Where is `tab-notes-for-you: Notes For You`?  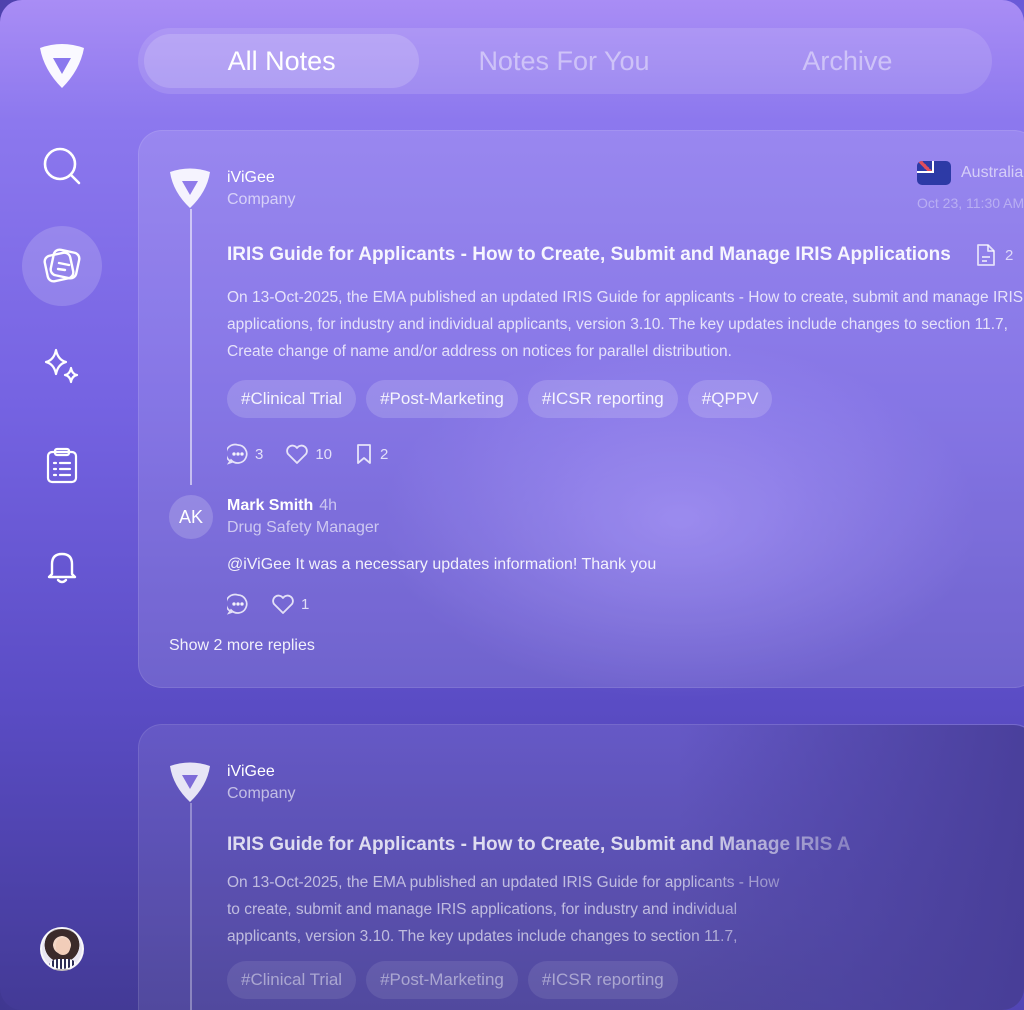 tab-notes-for-you: Notes For You is located at coordinates (563, 61).